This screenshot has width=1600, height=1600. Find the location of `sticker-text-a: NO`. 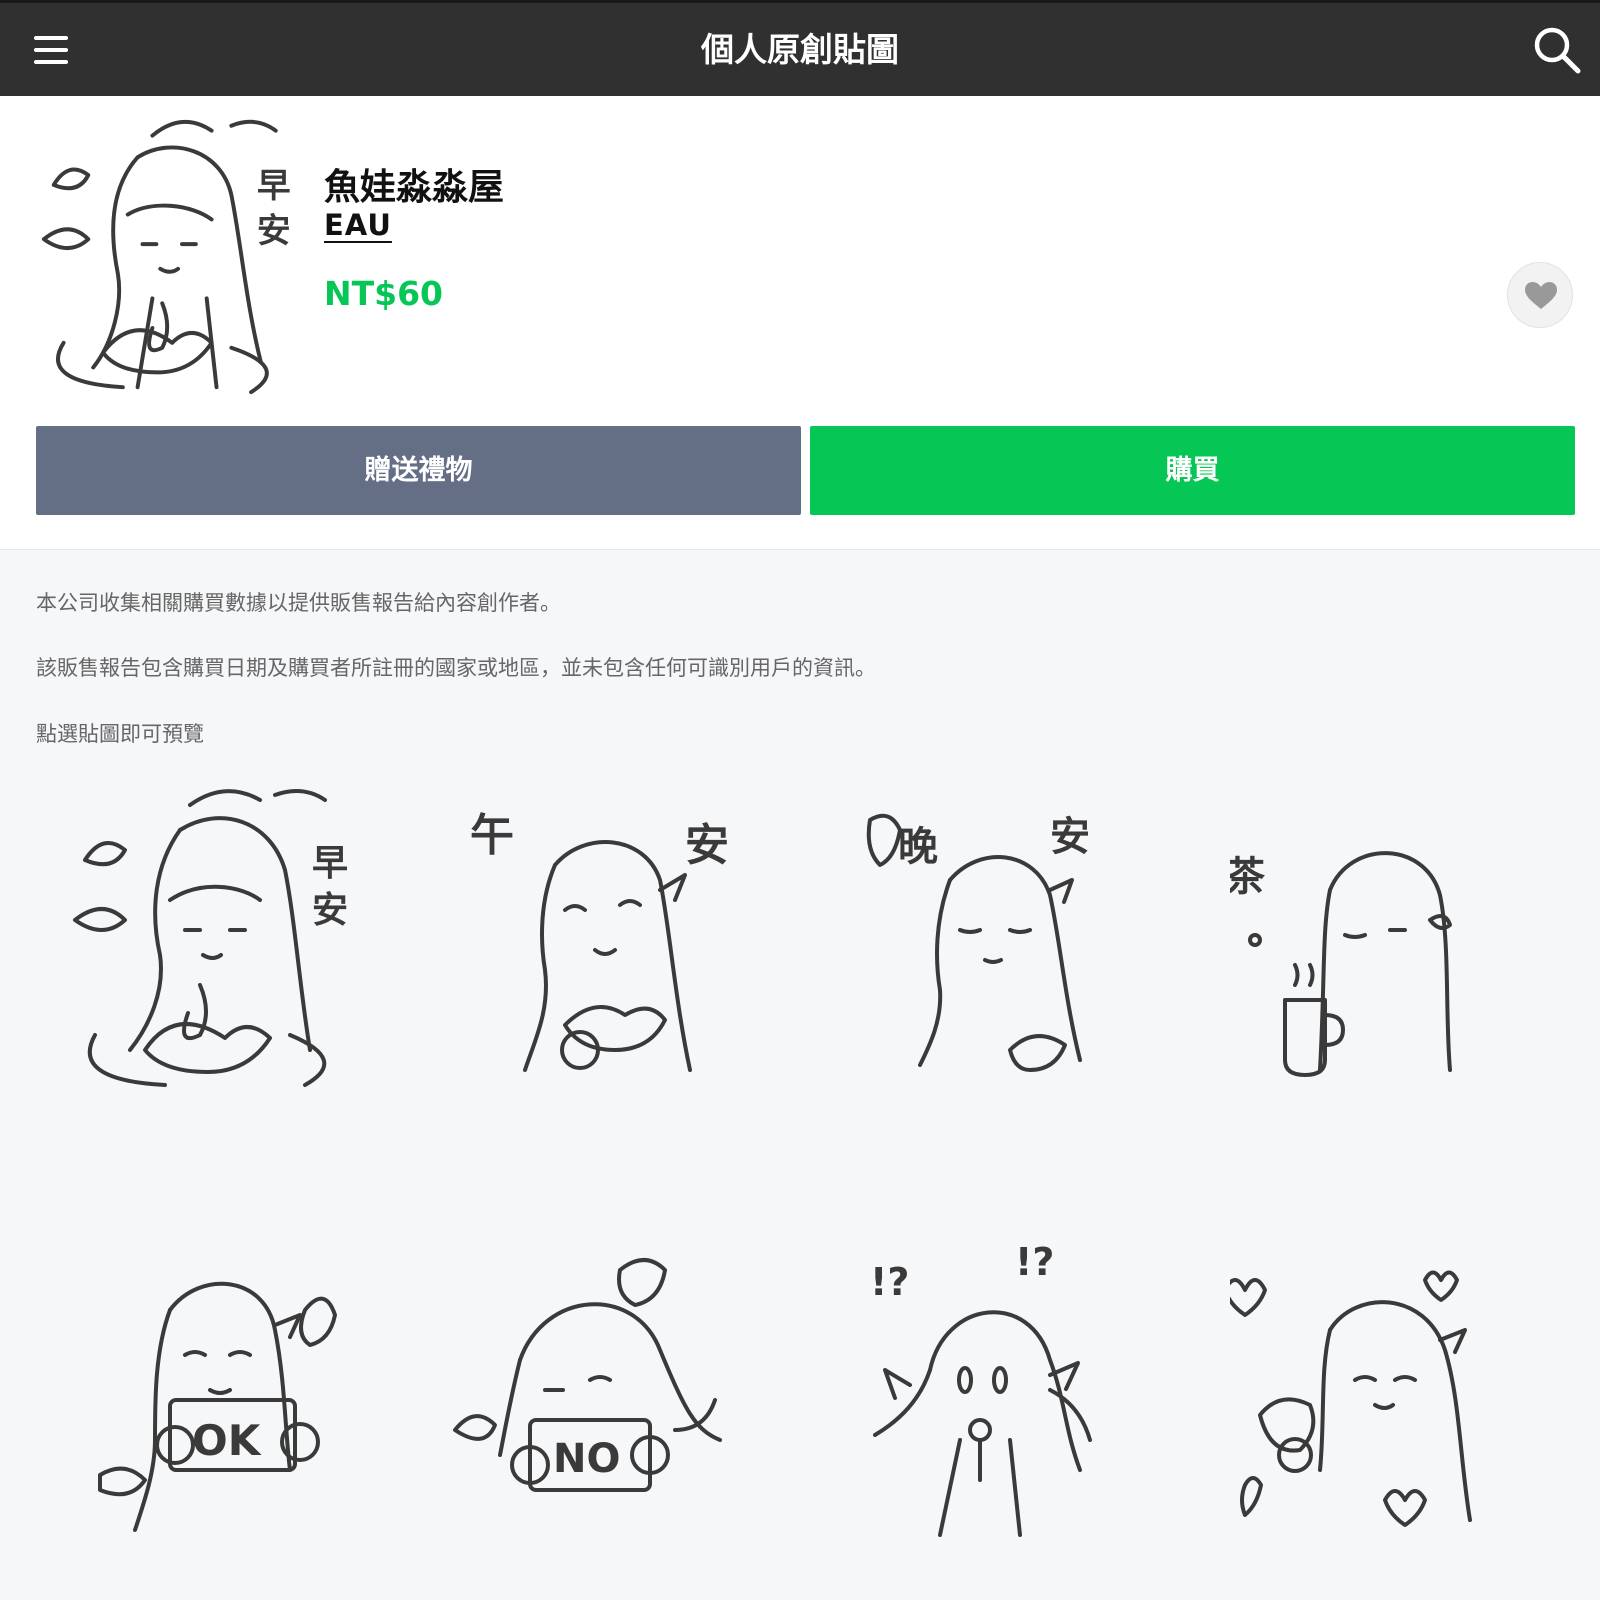

sticker-text-a: NO is located at coordinates (586, 1459).